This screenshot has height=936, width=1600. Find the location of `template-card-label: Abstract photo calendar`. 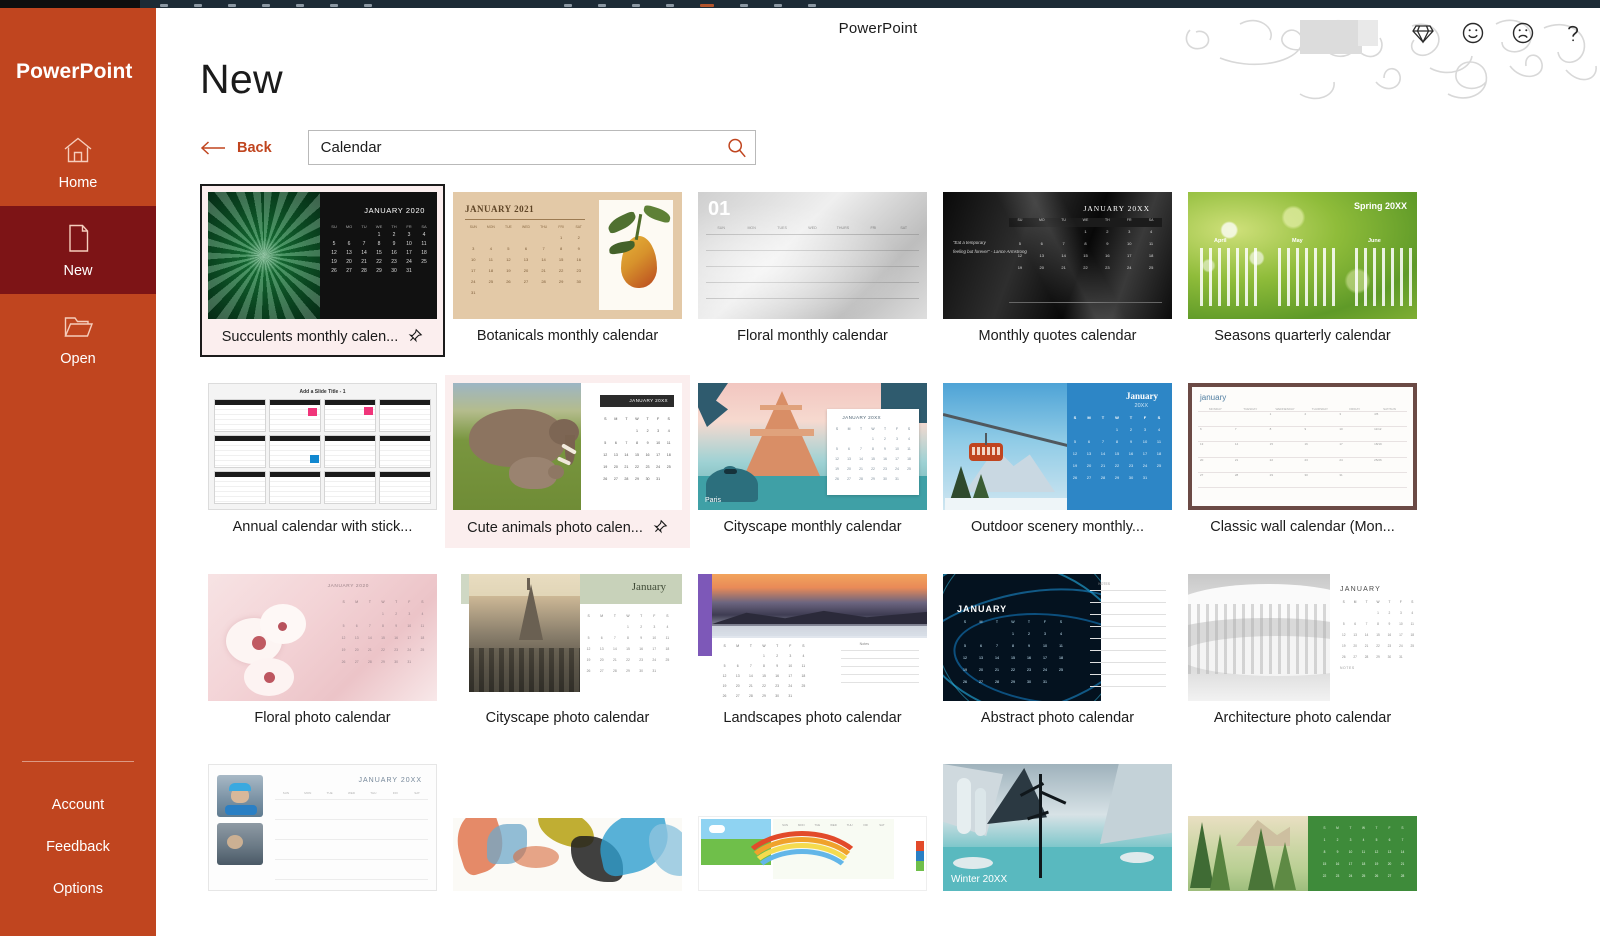

template-card-label: Abstract photo calendar is located at coordinates (1057, 718).